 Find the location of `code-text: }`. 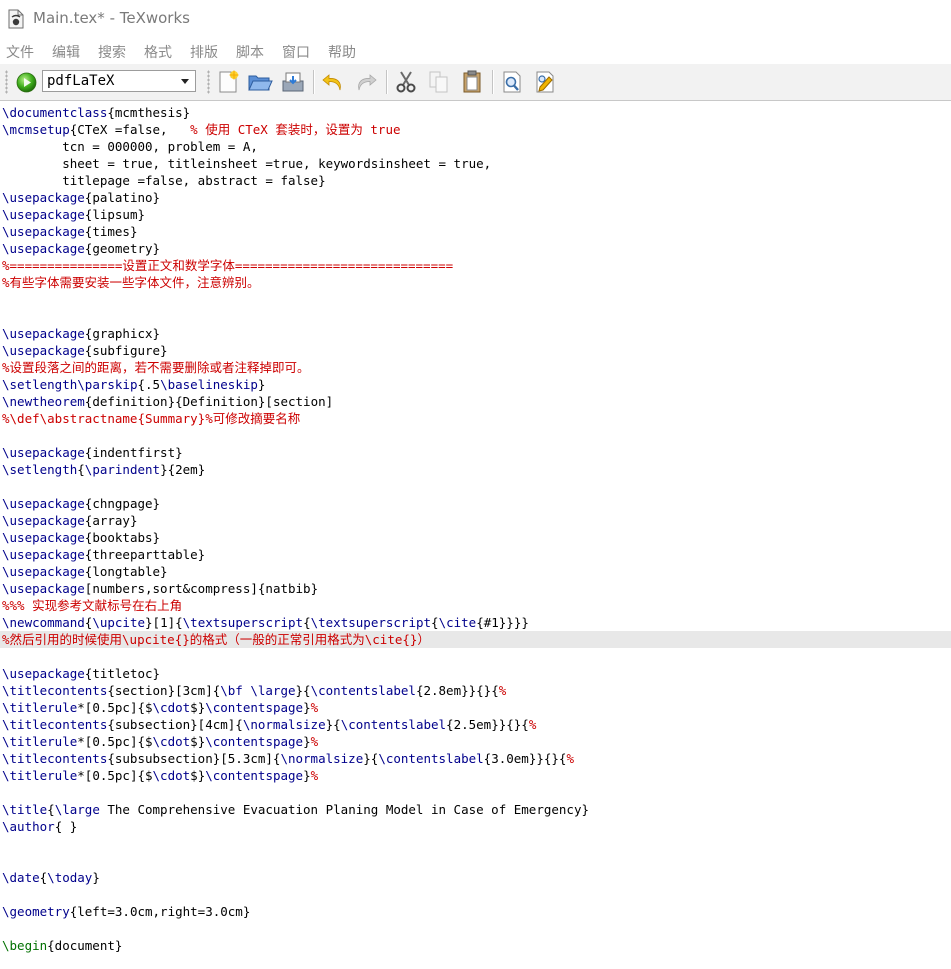

code-text: } is located at coordinates (261, 384).